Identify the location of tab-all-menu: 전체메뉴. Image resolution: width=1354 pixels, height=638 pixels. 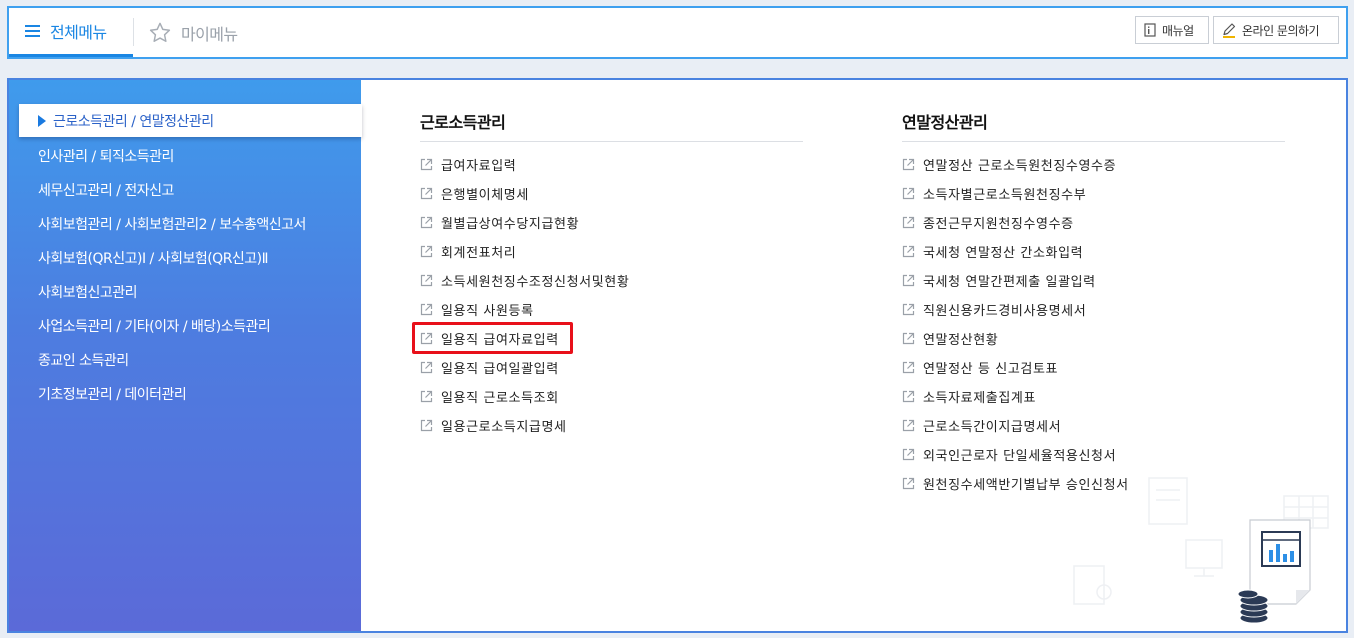
(71, 32).